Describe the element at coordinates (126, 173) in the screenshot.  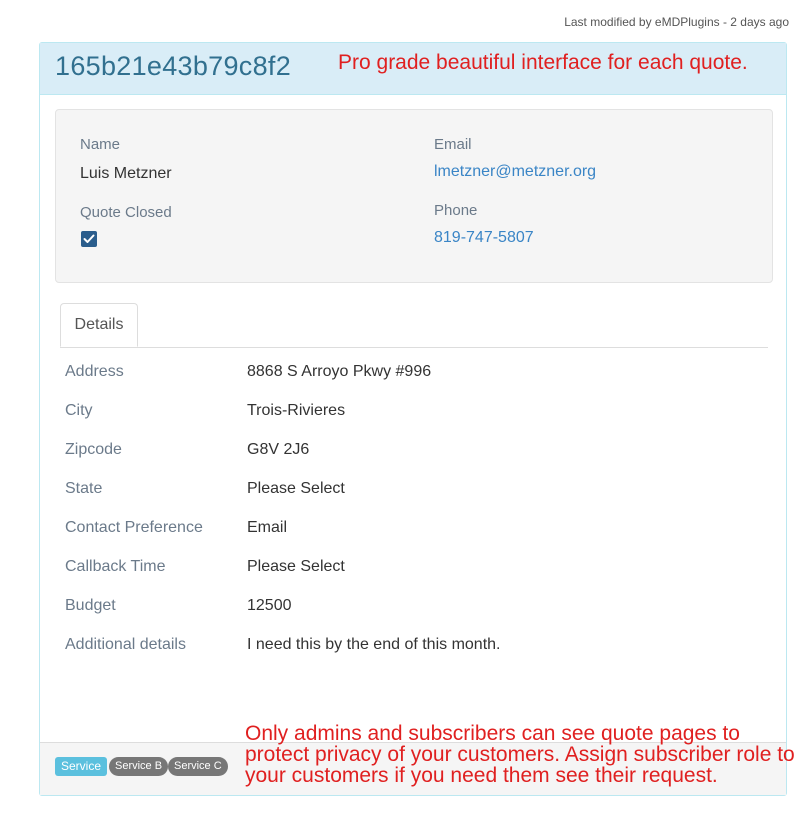
I see `name-value: Luis Metzner` at that location.